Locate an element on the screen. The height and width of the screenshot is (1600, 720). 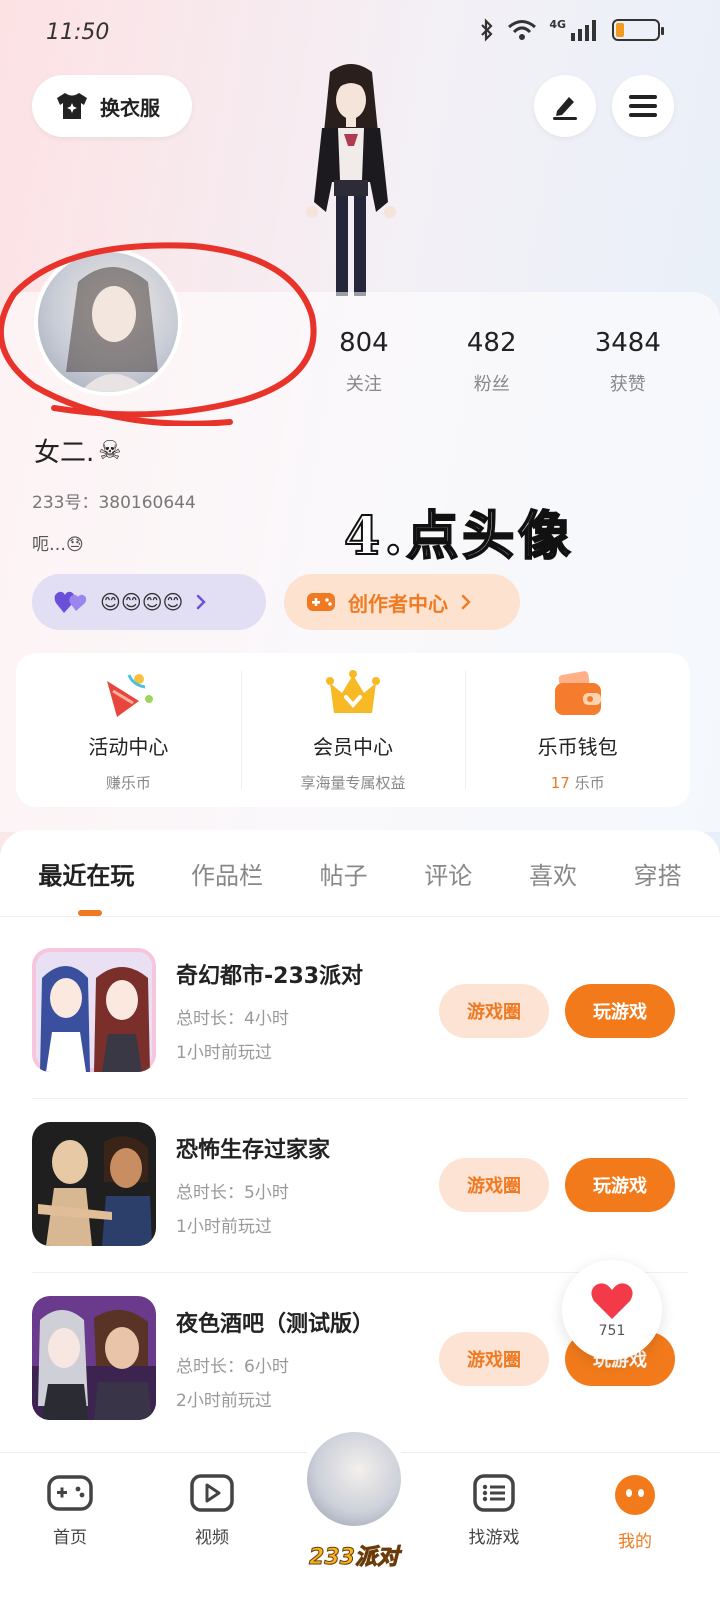
profile-avatar is located at coordinates (108, 322).